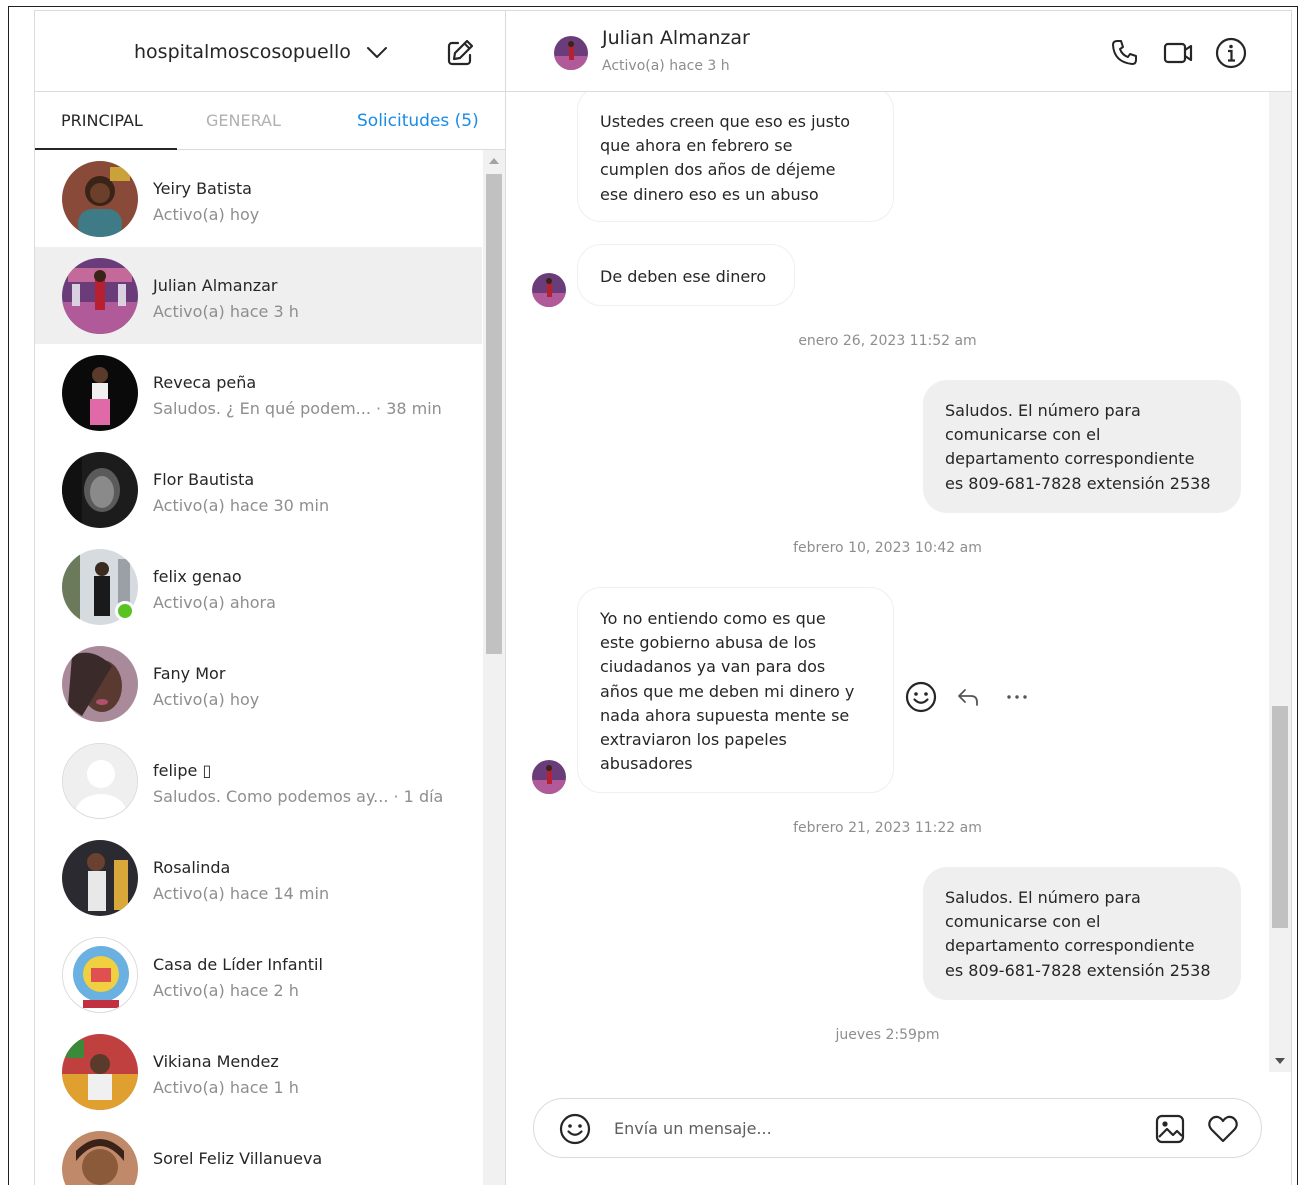 The image size is (1299, 1185). I want to click on conversation-name: Julian Almanzar, so click(215, 285).